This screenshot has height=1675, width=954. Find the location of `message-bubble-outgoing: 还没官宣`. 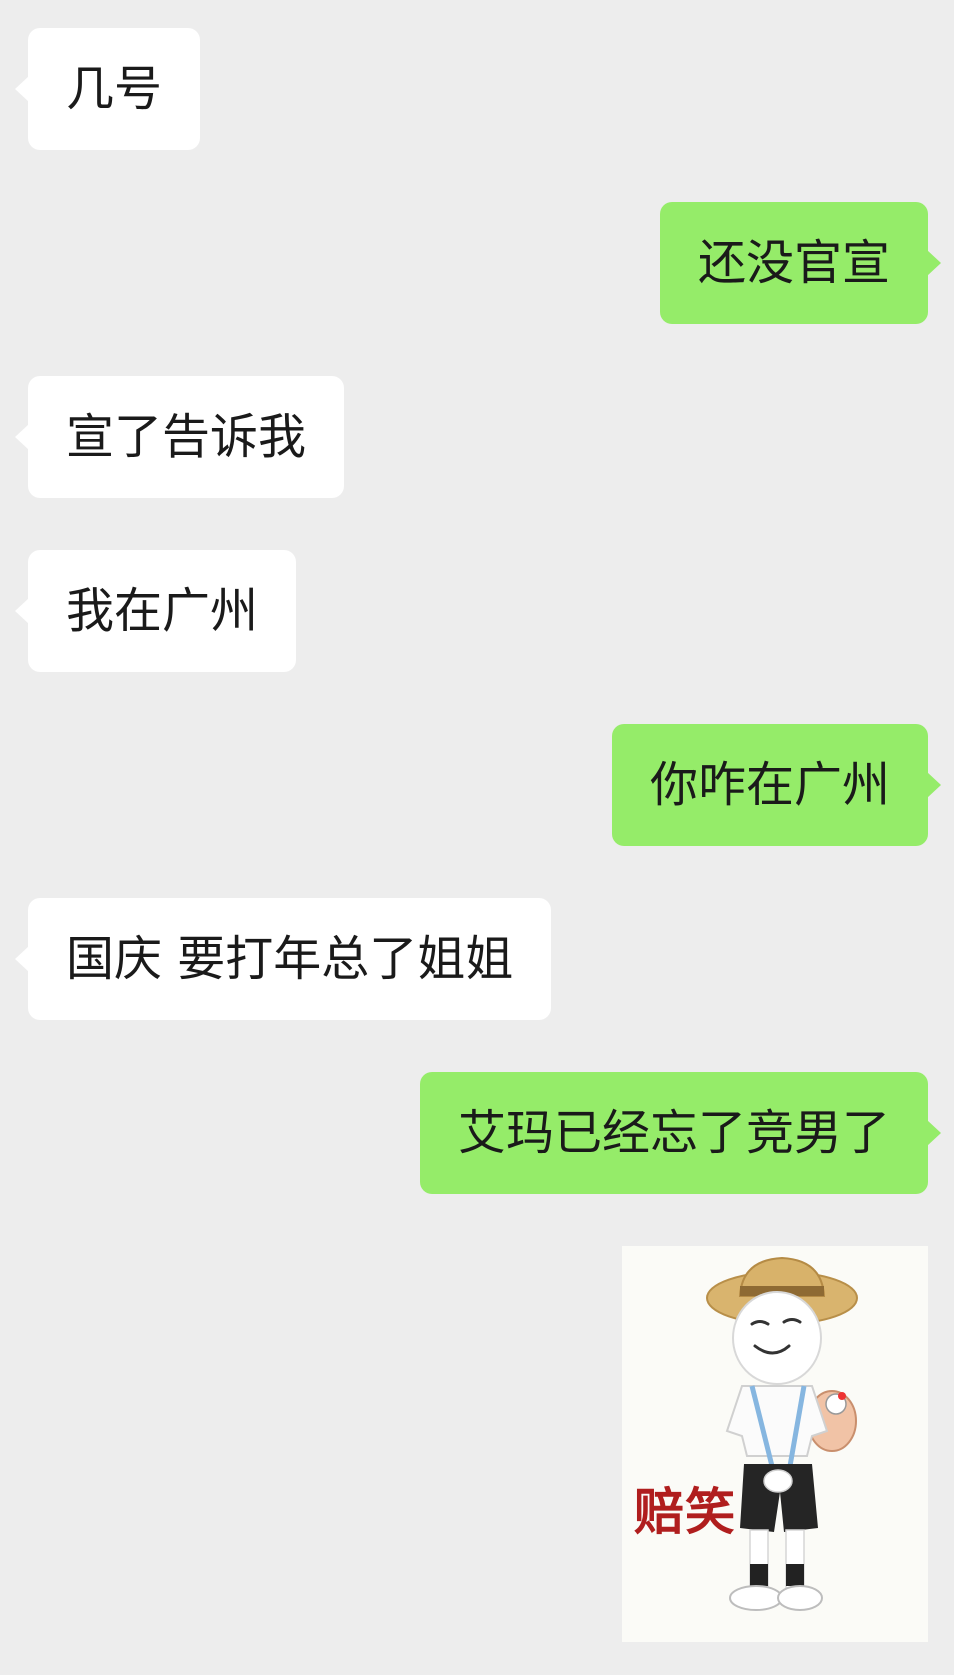

message-bubble-outgoing: 还没官宣 is located at coordinates (800, 263).